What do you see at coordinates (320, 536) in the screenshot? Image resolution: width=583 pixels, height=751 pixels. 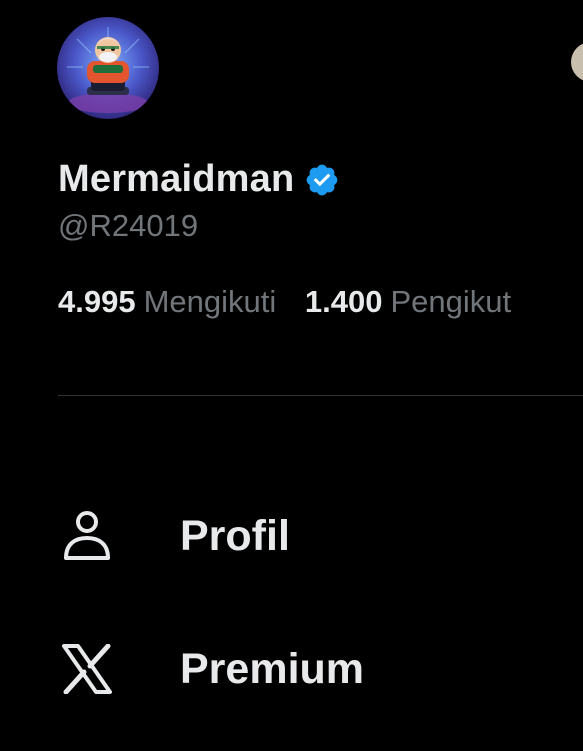 I see `menu-item-profil: Profil` at bounding box center [320, 536].